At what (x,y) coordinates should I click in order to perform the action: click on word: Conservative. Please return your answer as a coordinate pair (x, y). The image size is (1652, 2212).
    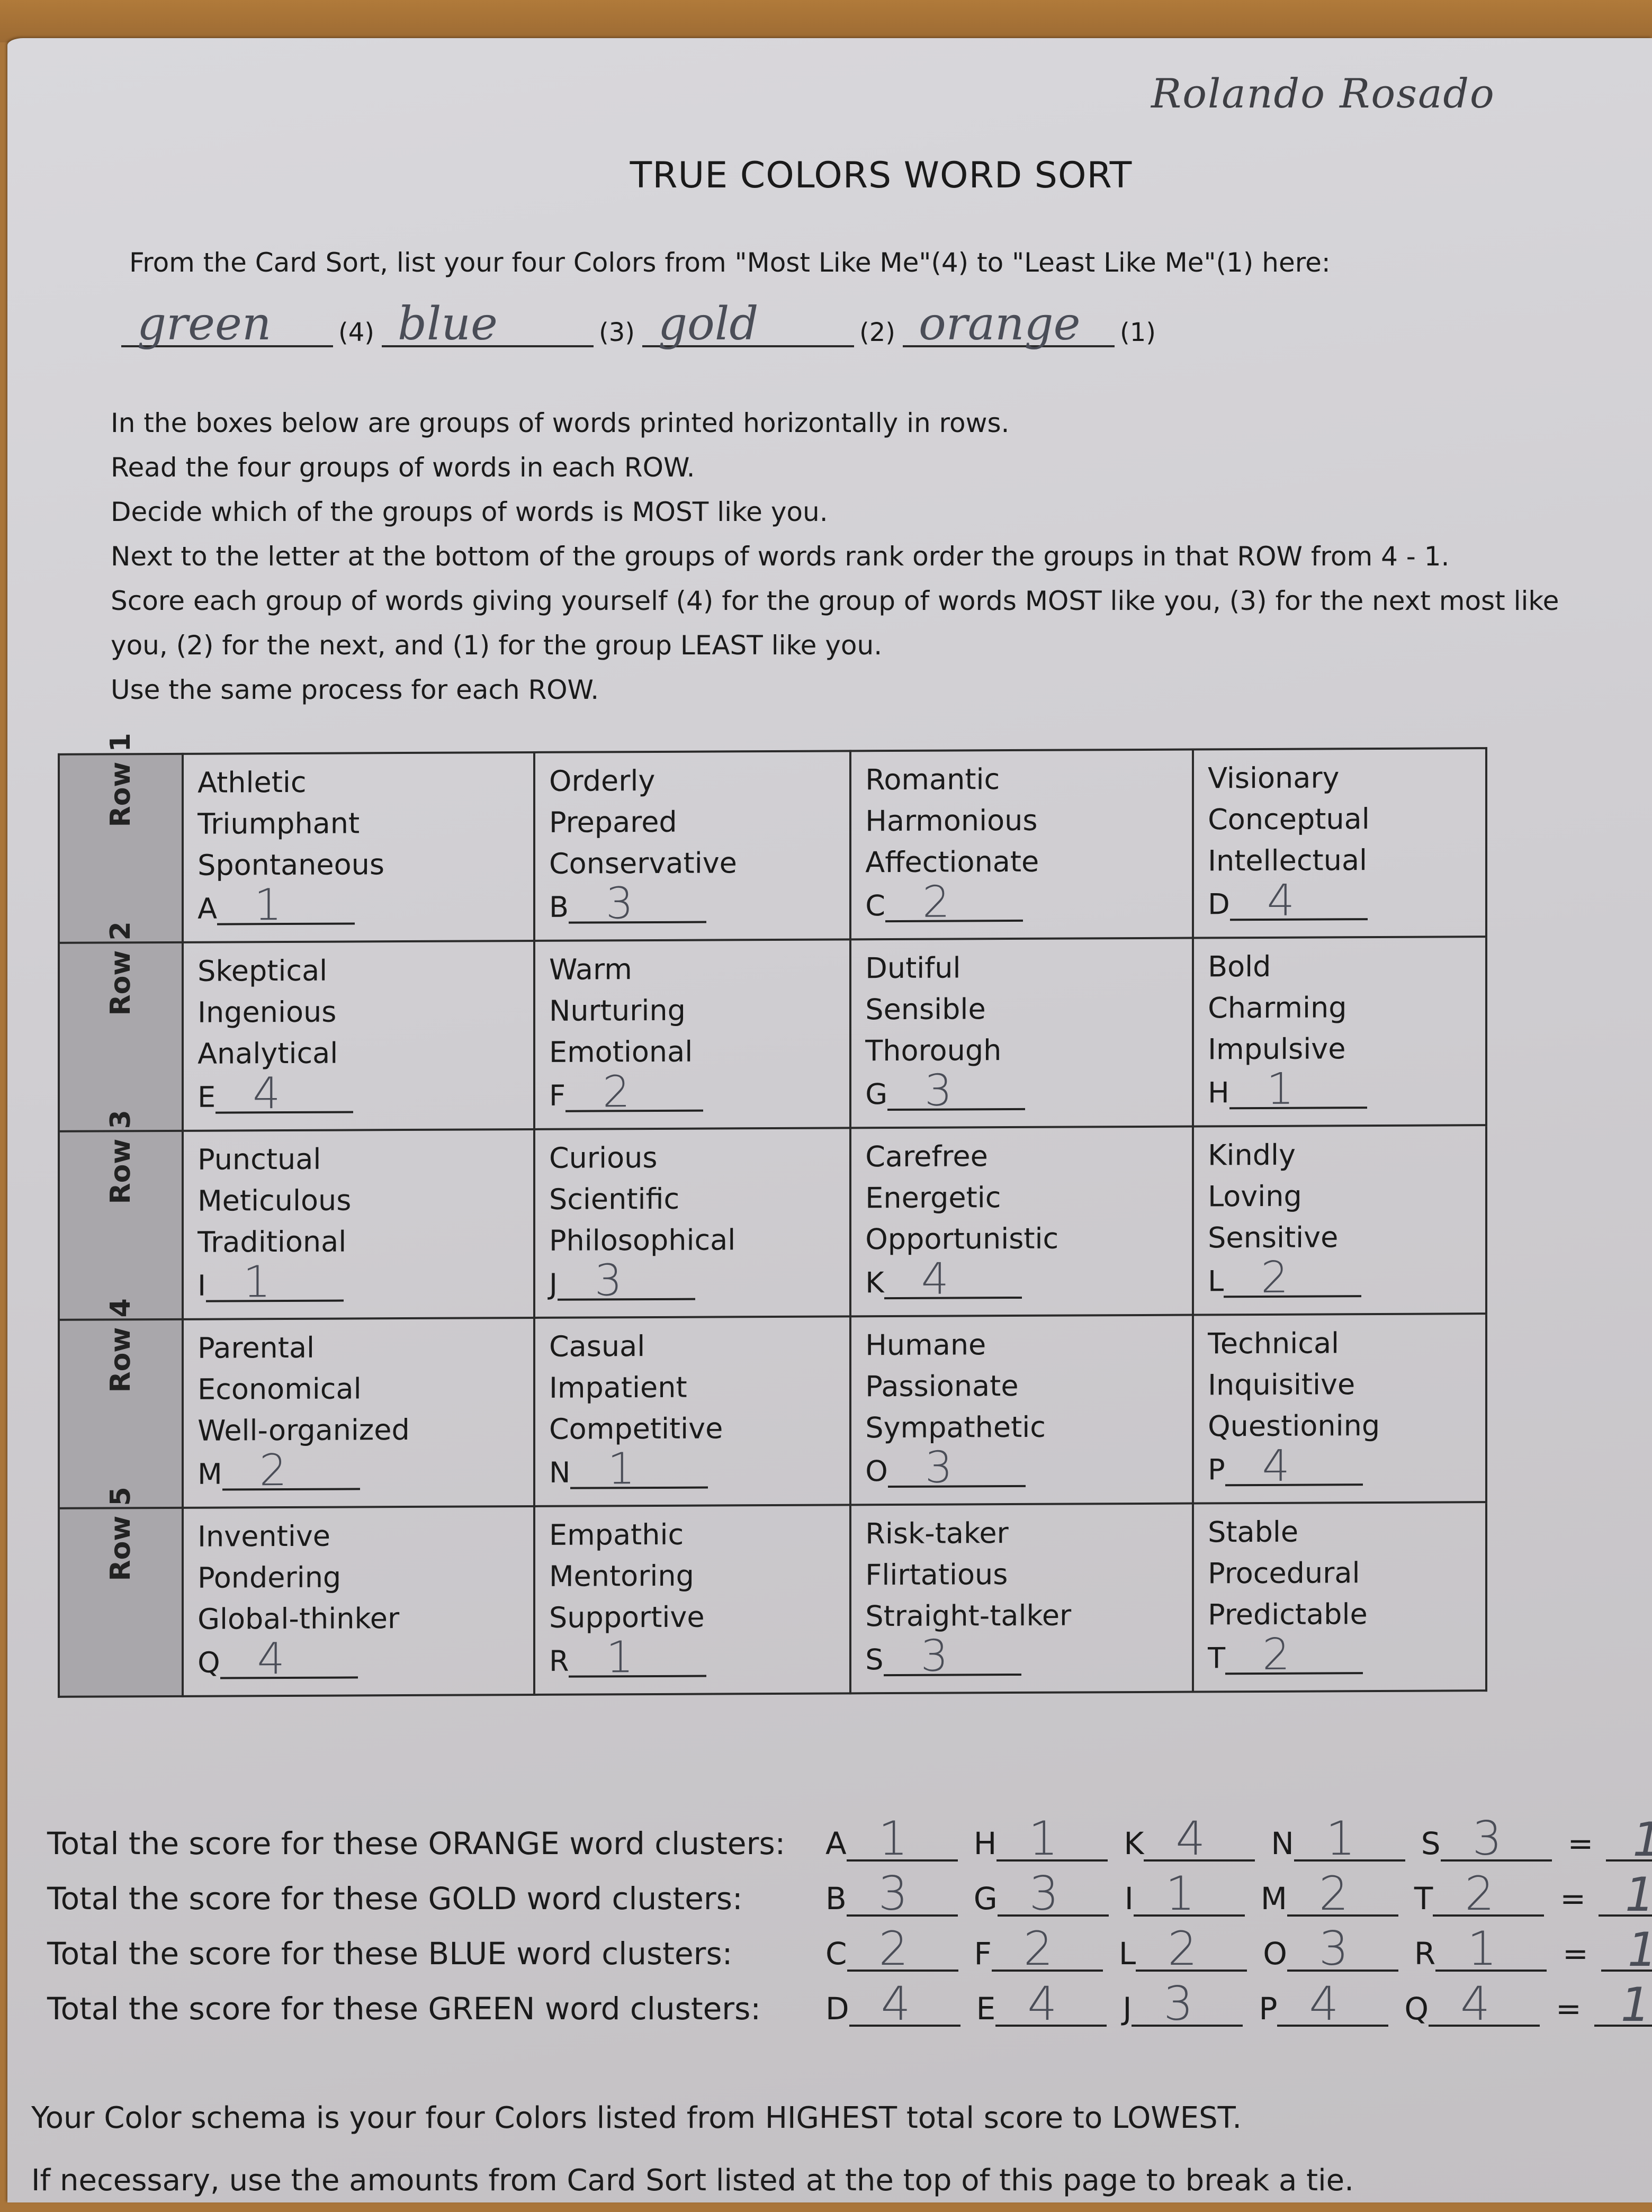
    Looking at the image, I should click on (643, 863).